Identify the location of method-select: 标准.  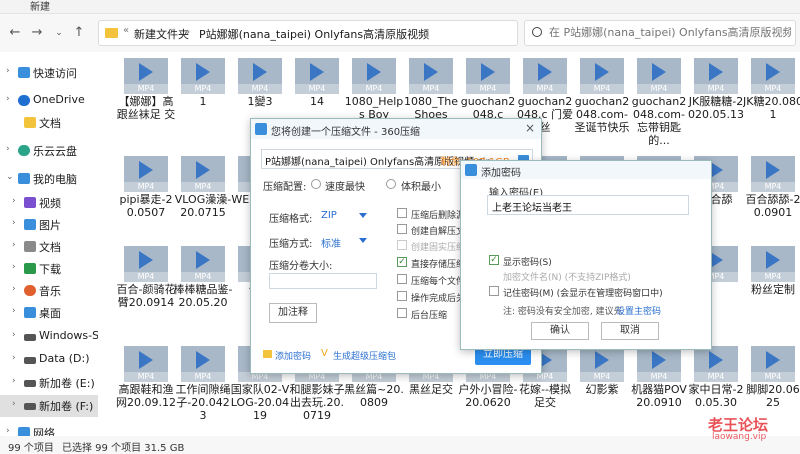
(344, 242).